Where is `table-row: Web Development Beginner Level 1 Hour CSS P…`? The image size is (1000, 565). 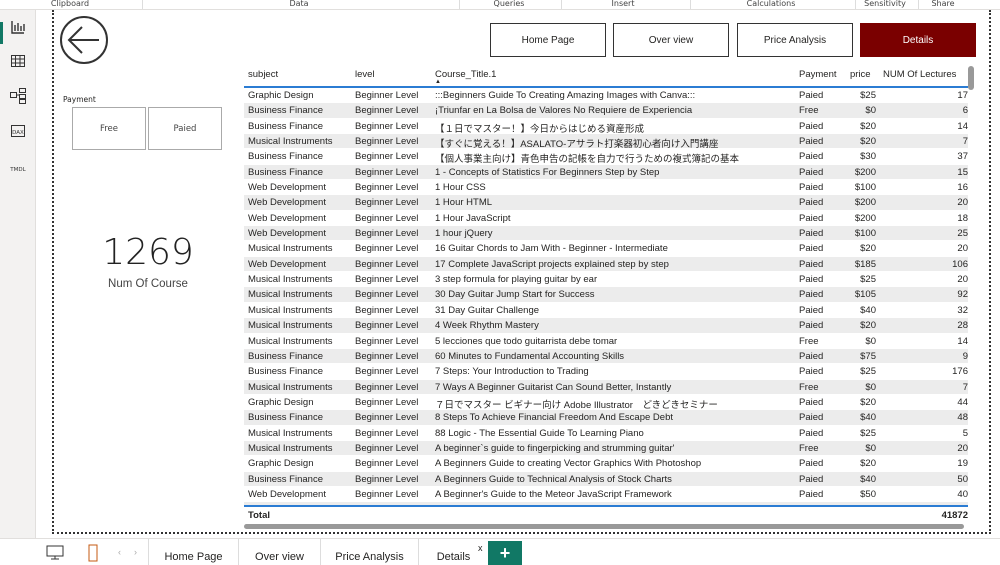
table-row: Web Development Beginner Level 1 Hour CSS P… is located at coordinates (606, 188).